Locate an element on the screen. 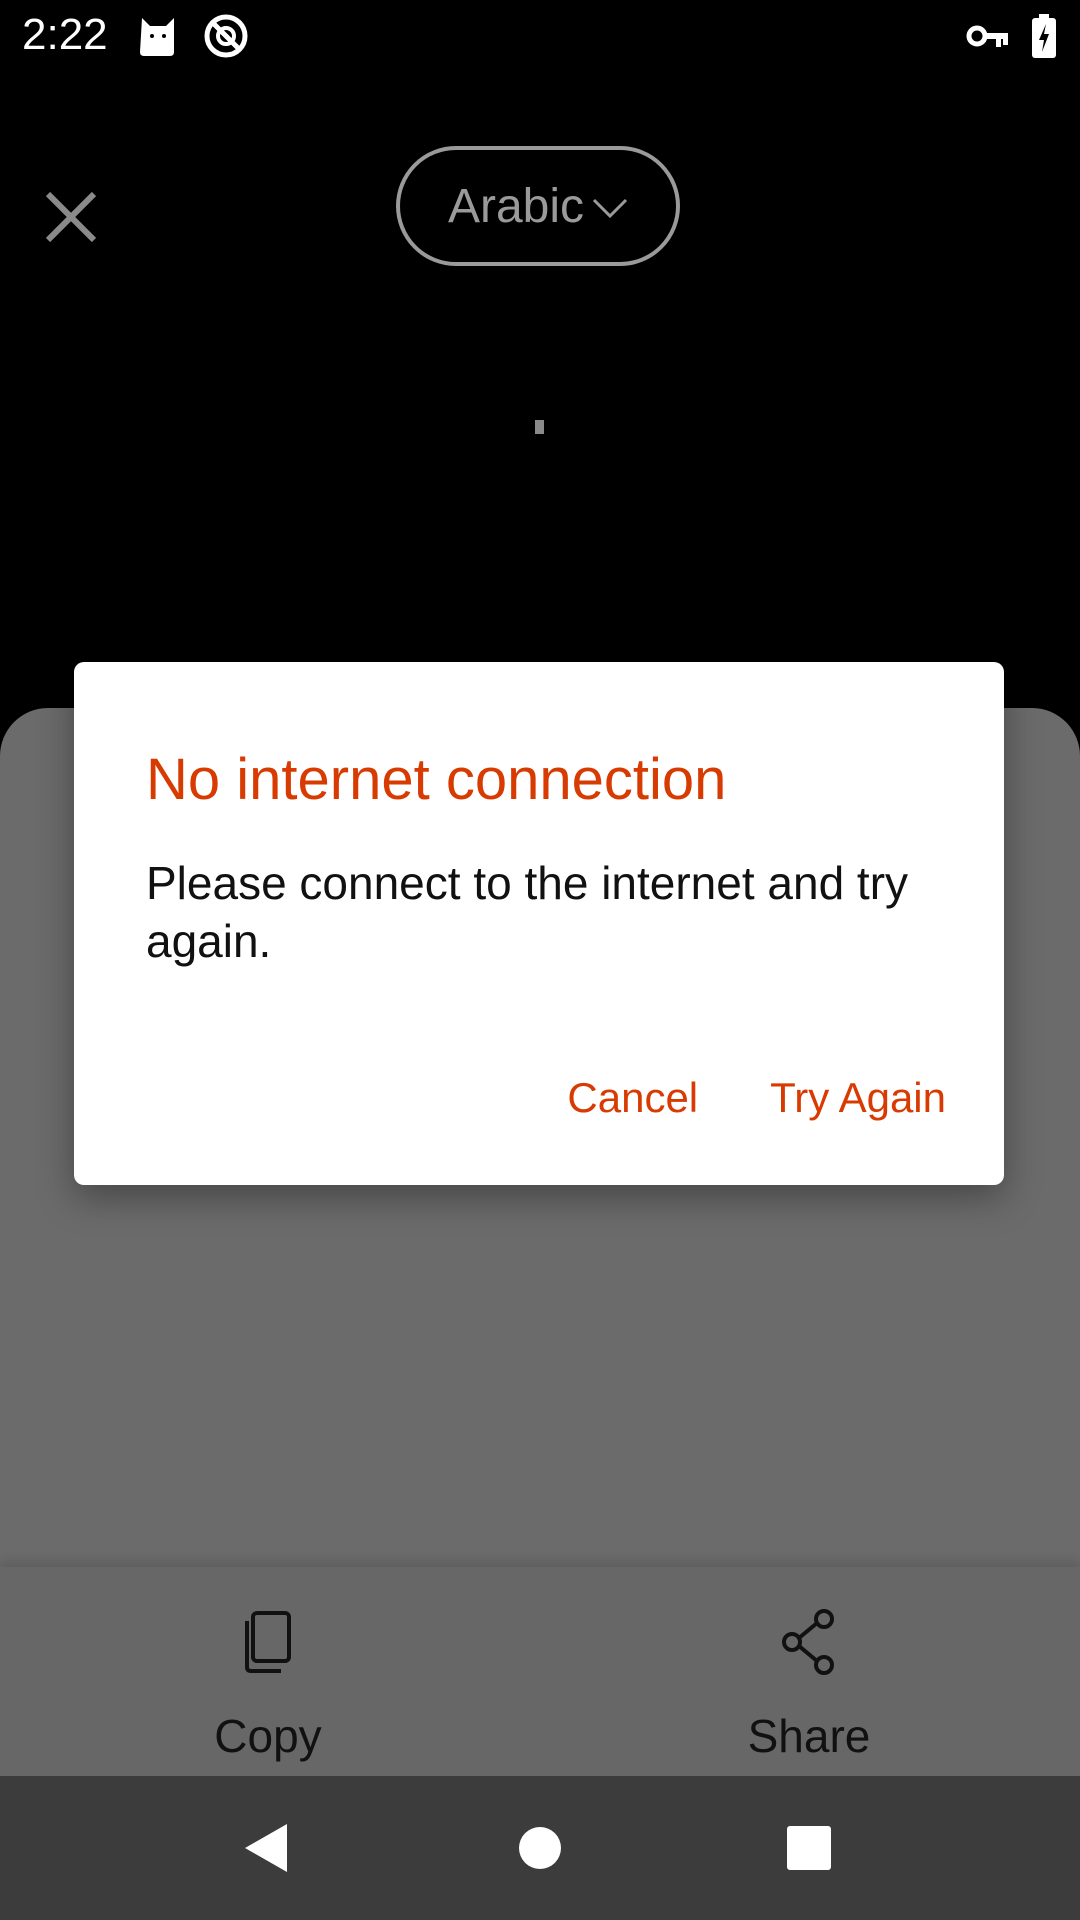 Image resolution: width=1080 pixels, height=1920 pixels. home-icon is located at coordinates (540, 1848).